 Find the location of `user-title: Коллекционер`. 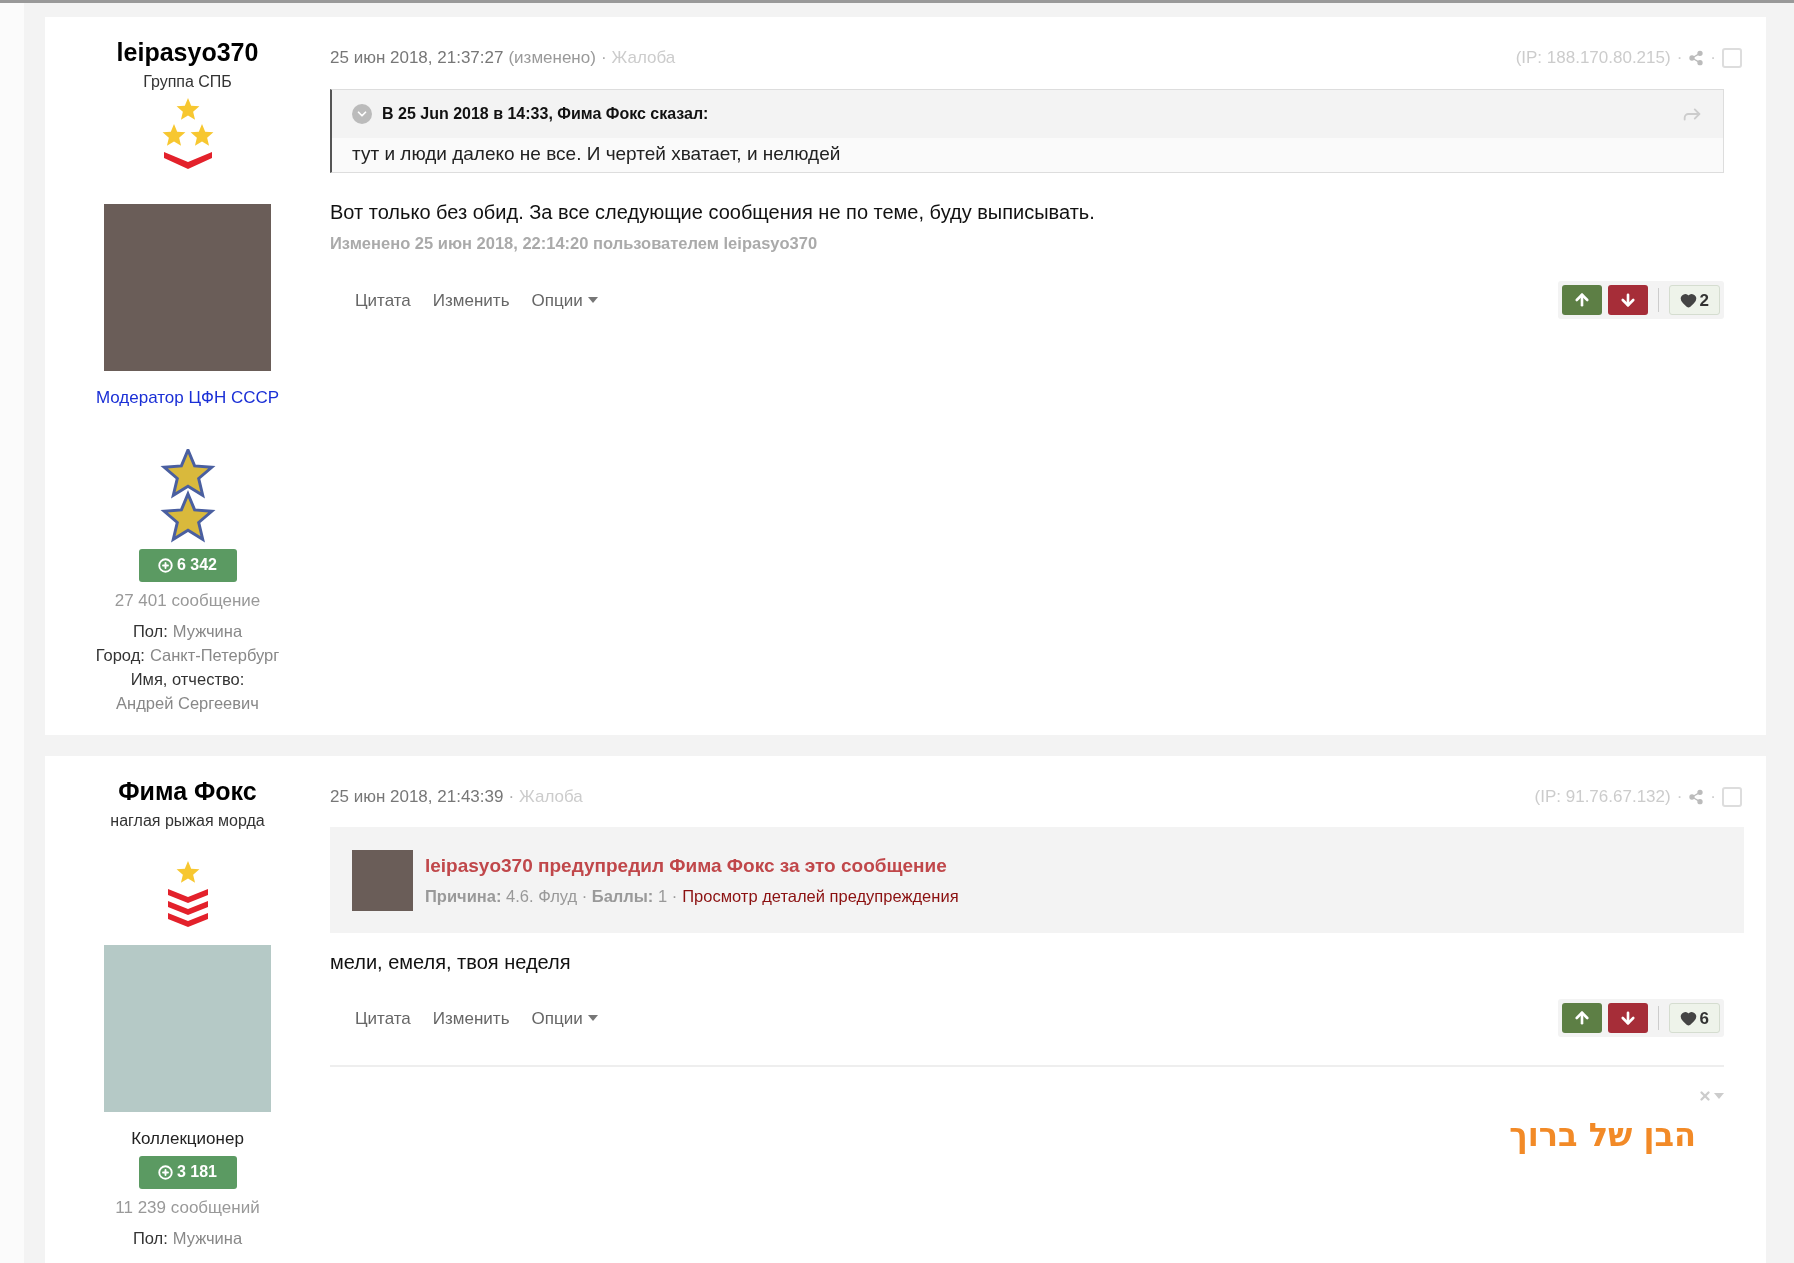

user-title: Коллекционер is located at coordinates (187, 1139).